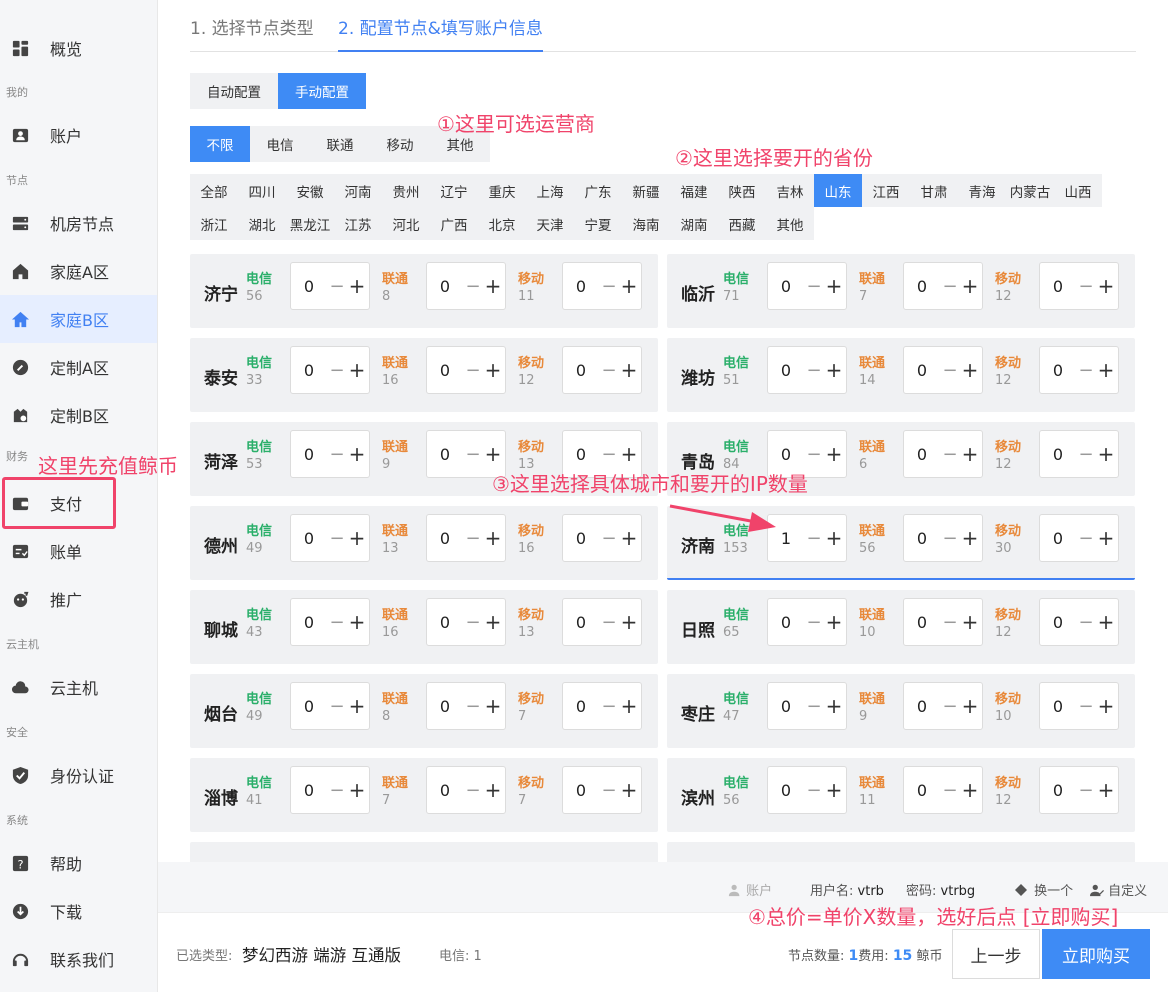 This screenshot has width=1168, height=992. Describe the element at coordinates (454, 190) in the screenshot. I see `province-option: 辽宁` at that location.